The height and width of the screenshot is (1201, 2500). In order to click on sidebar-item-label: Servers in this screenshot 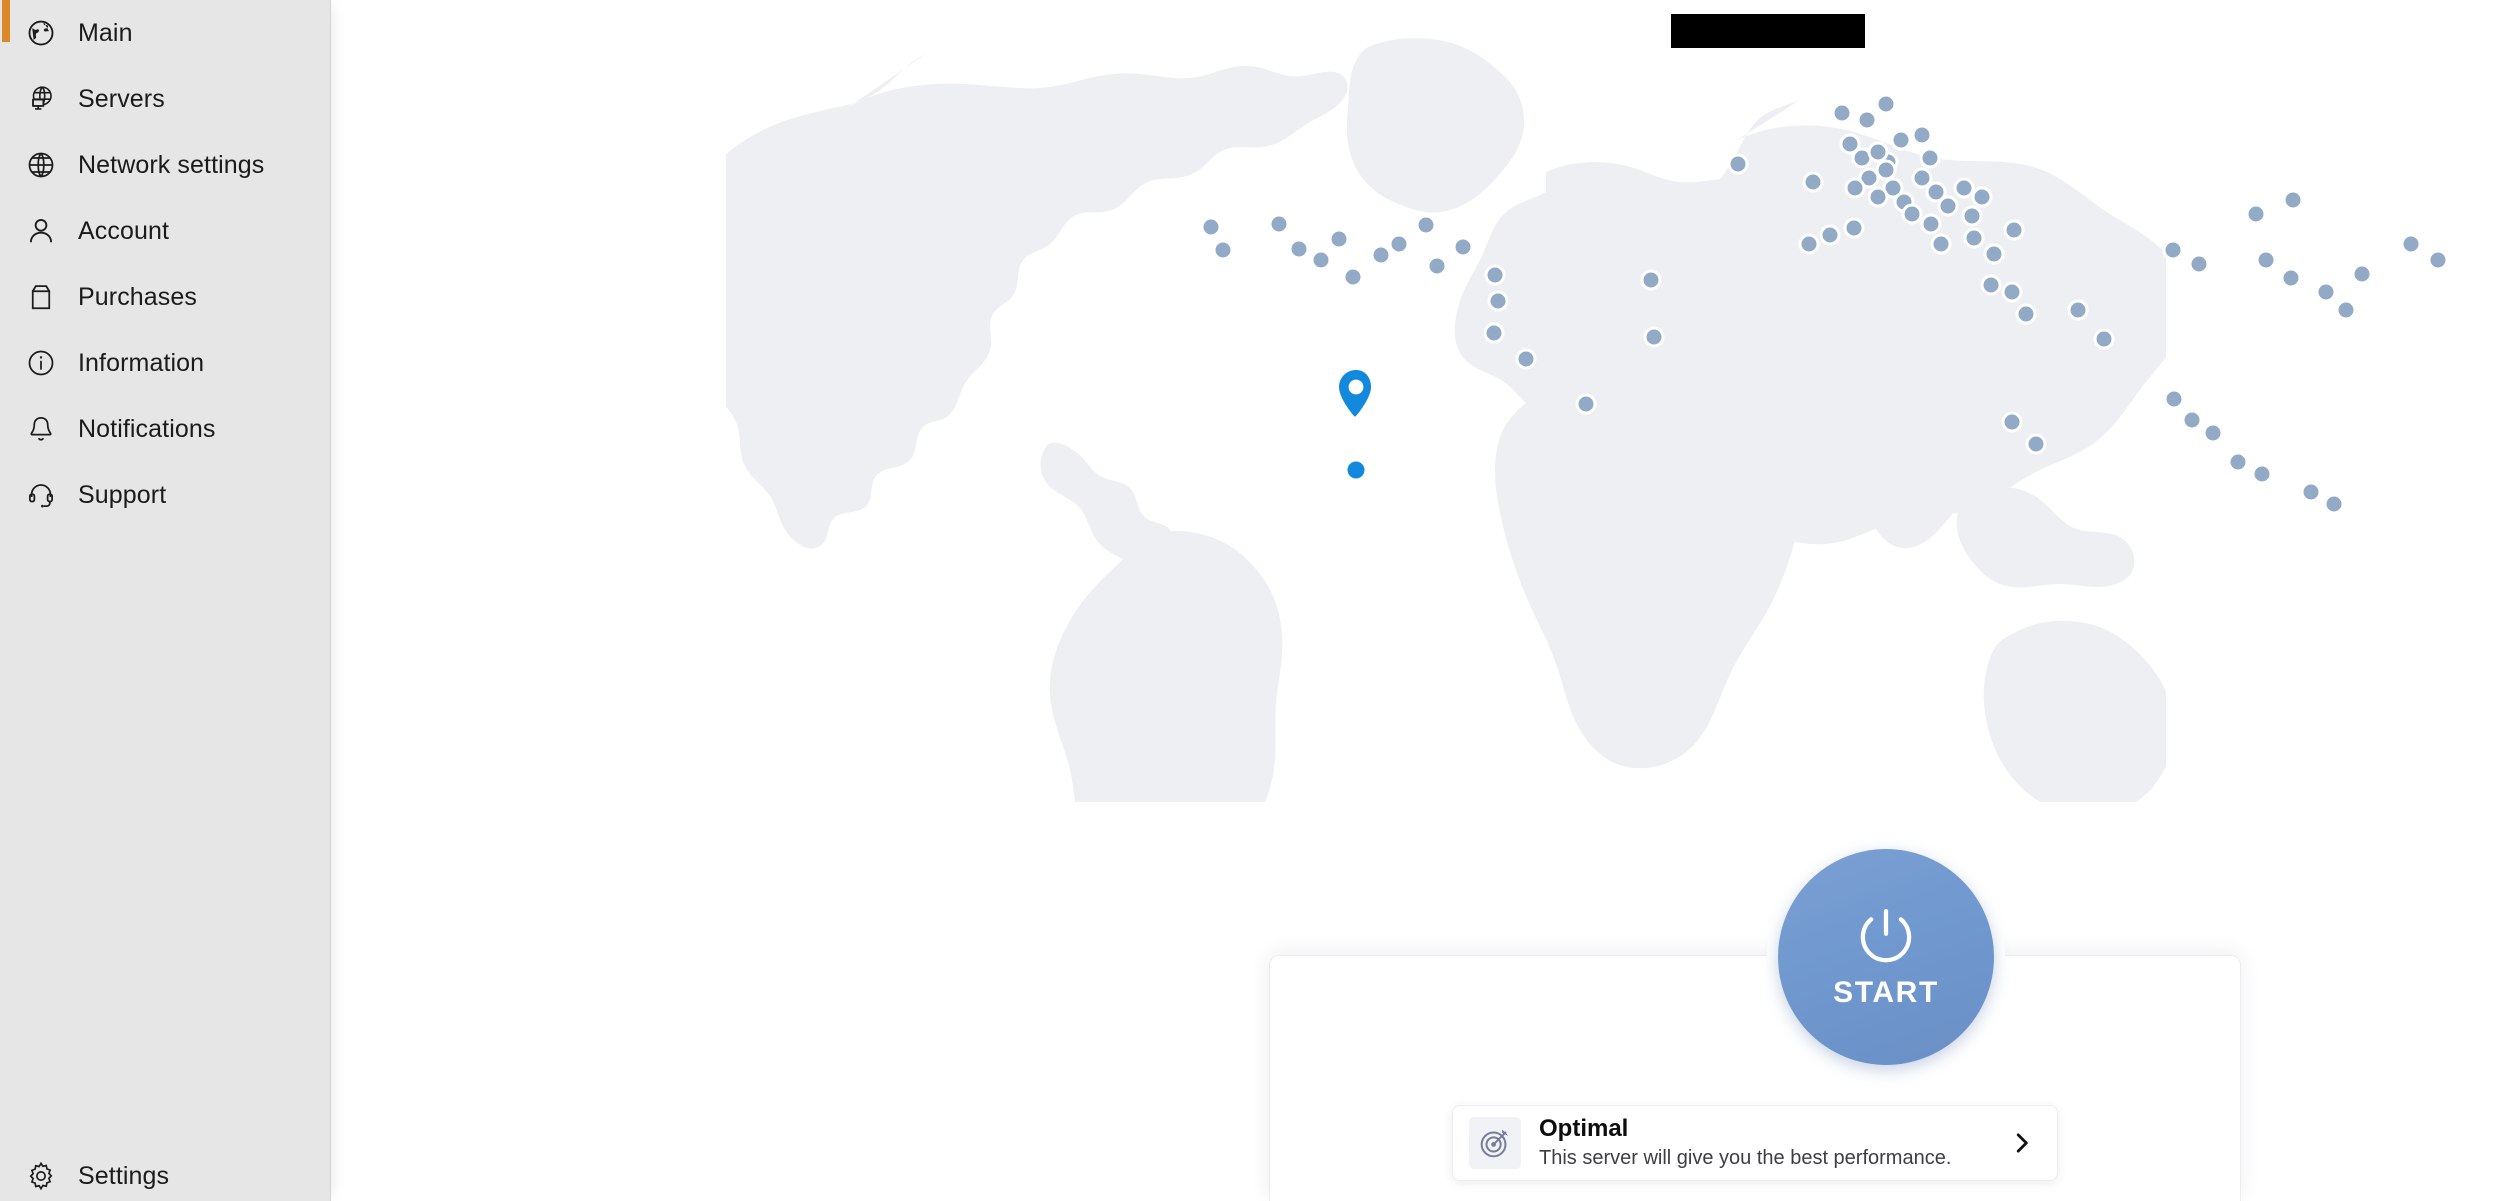, I will do `click(121, 98)`.